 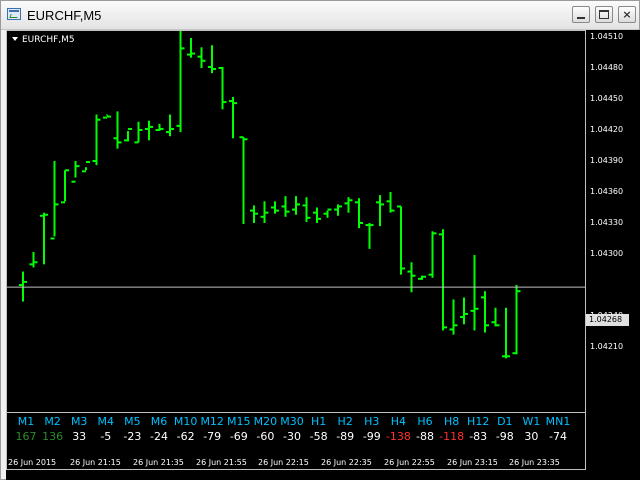 What do you see at coordinates (607, 129) in the screenshot?
I see `price-tick-label: 1.04420` at bounding box center [607, 129].